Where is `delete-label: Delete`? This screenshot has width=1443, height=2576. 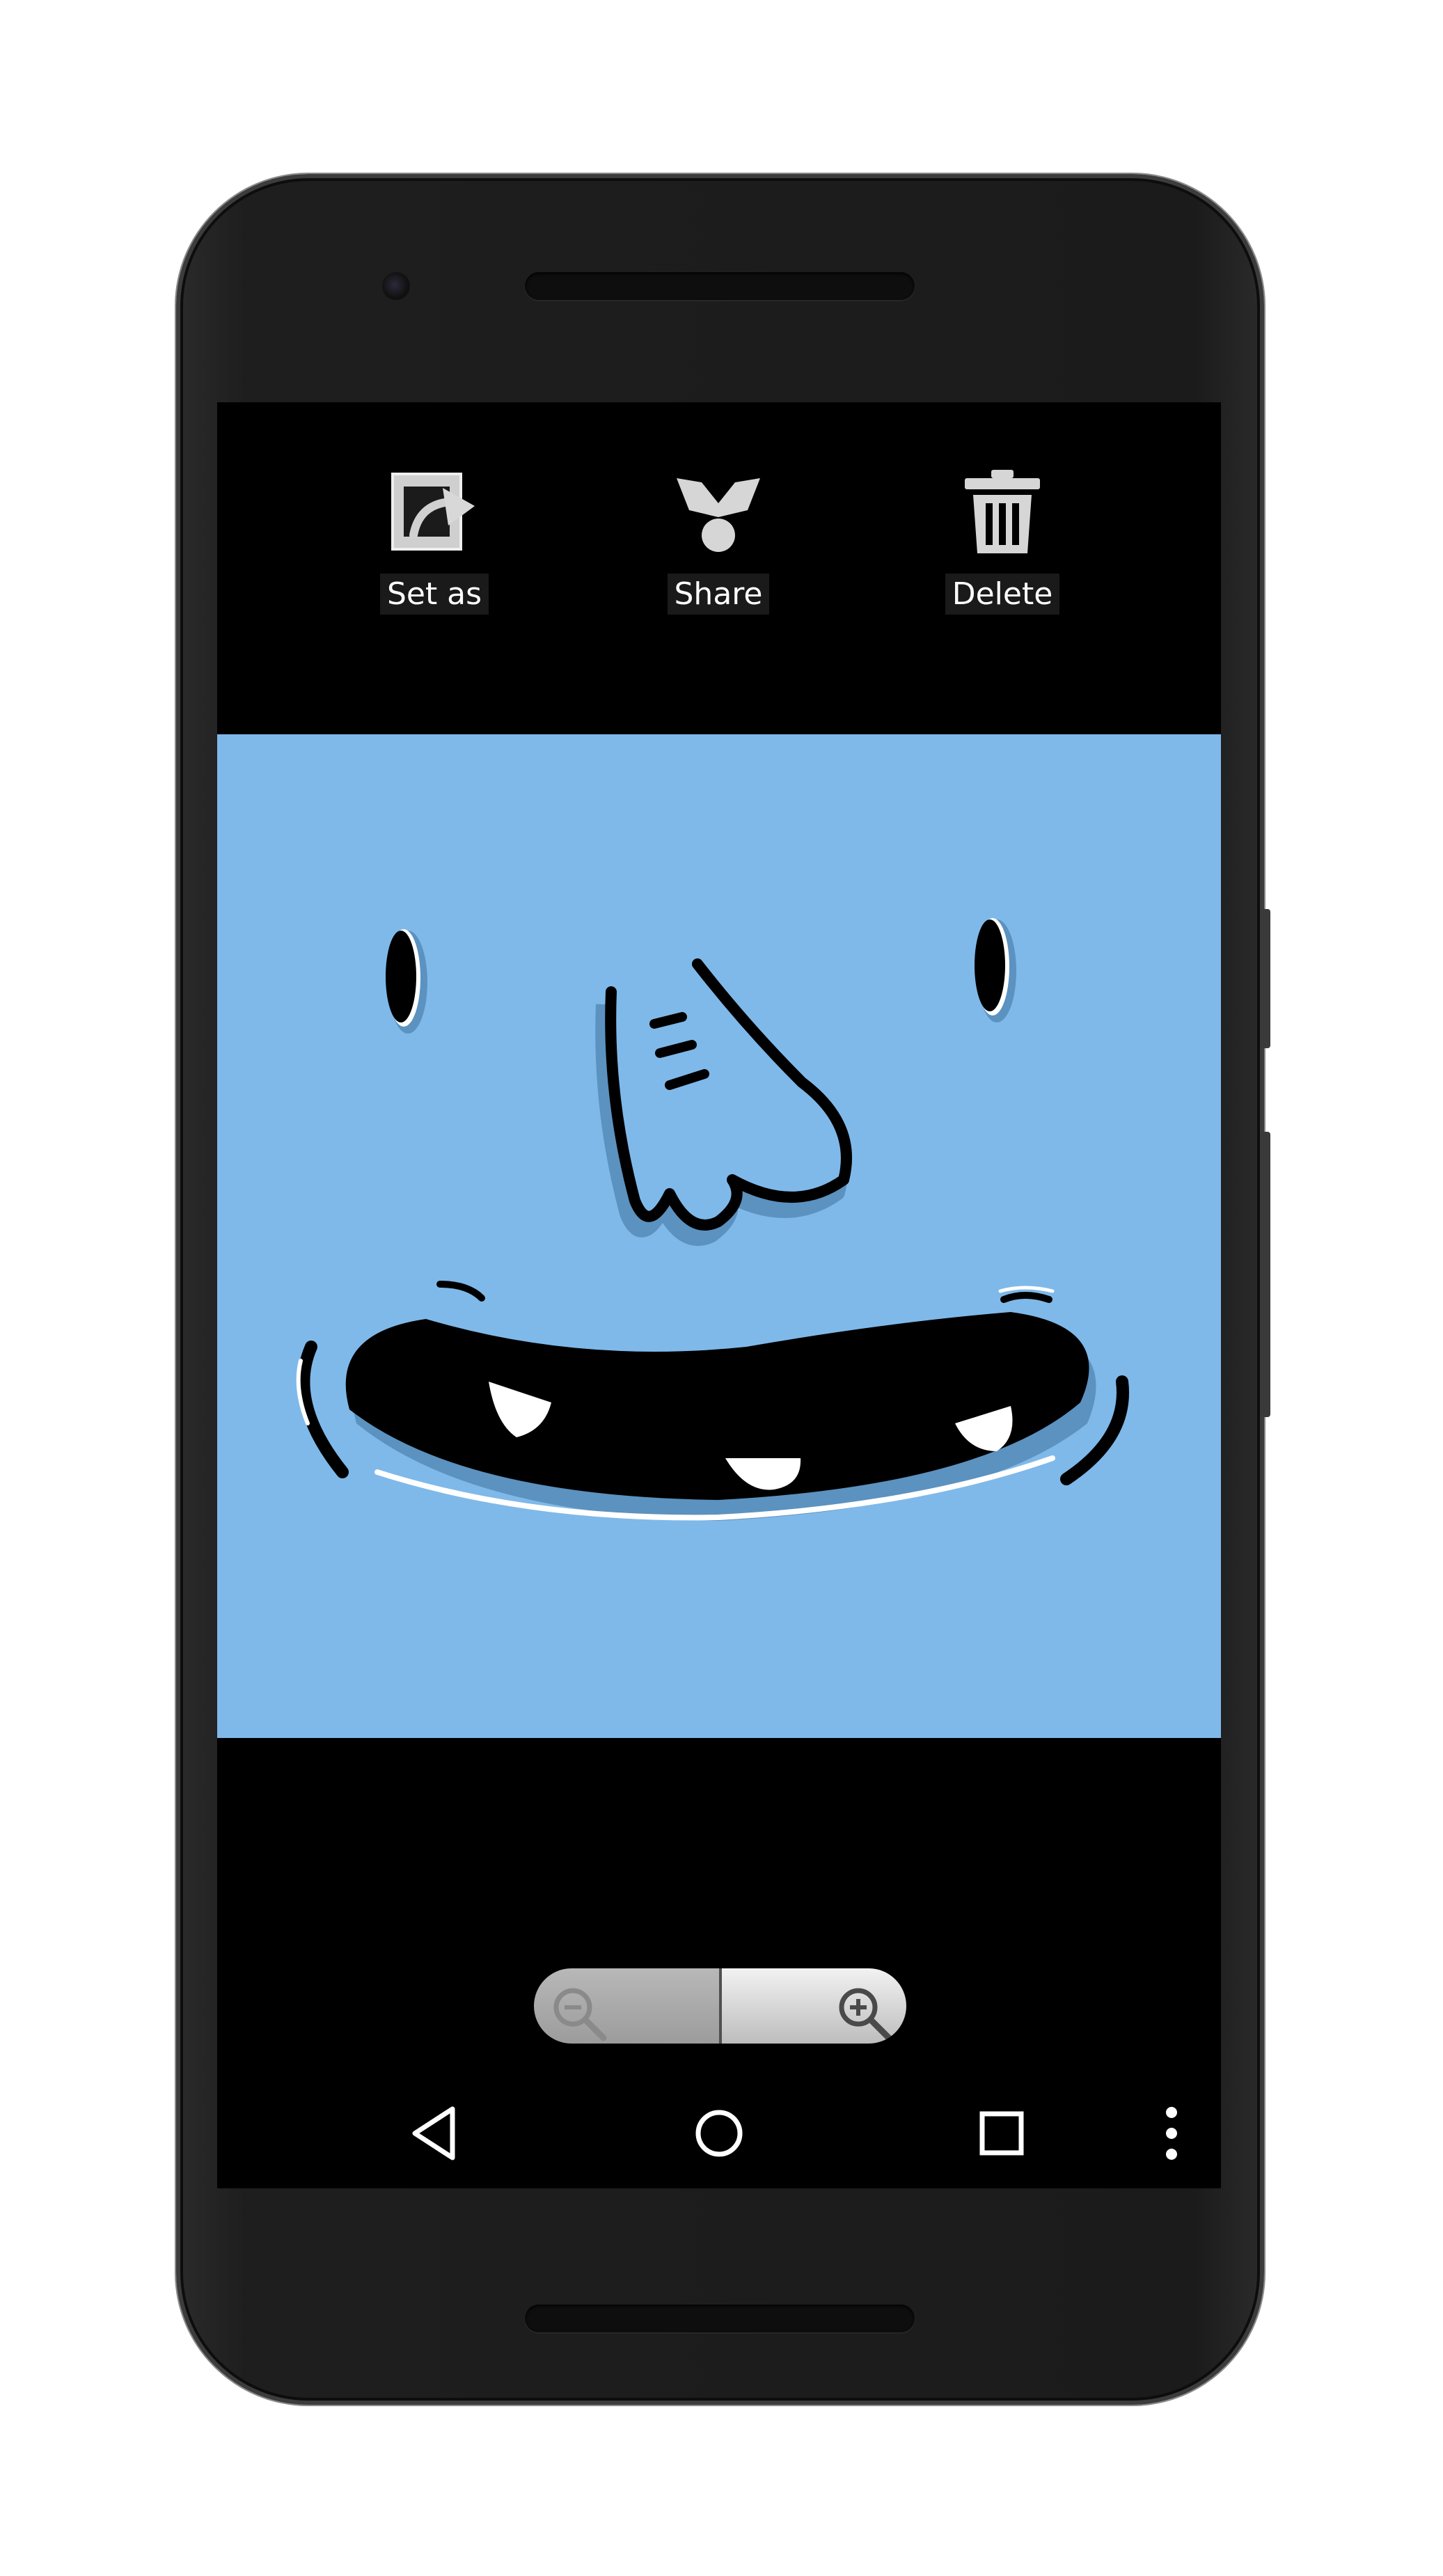
delete-label: Delete is located at coordinates (1002, 594).